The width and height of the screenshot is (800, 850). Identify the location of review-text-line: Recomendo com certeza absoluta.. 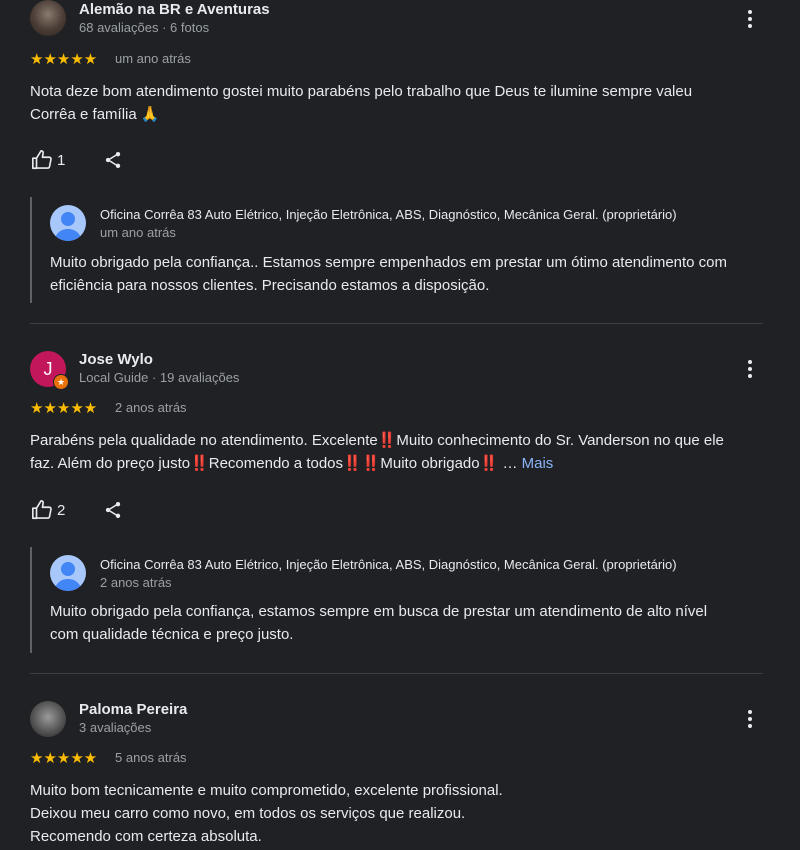
(146, 836).